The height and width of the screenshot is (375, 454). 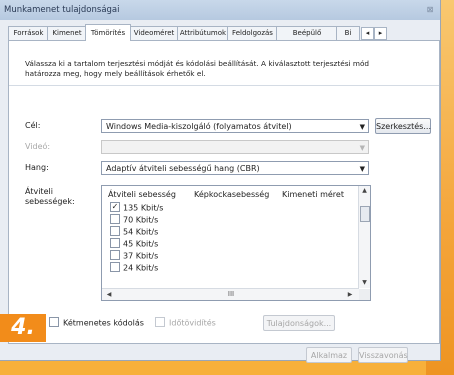 I want to click on scroll-down-icon: ▼, so click(x=364, y=283).